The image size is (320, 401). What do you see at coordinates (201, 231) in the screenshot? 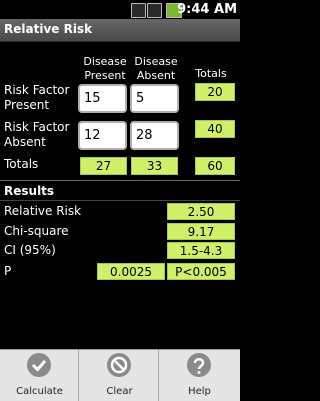
I see `chi-square-value: 9.17` at bounding box center [201, 231].